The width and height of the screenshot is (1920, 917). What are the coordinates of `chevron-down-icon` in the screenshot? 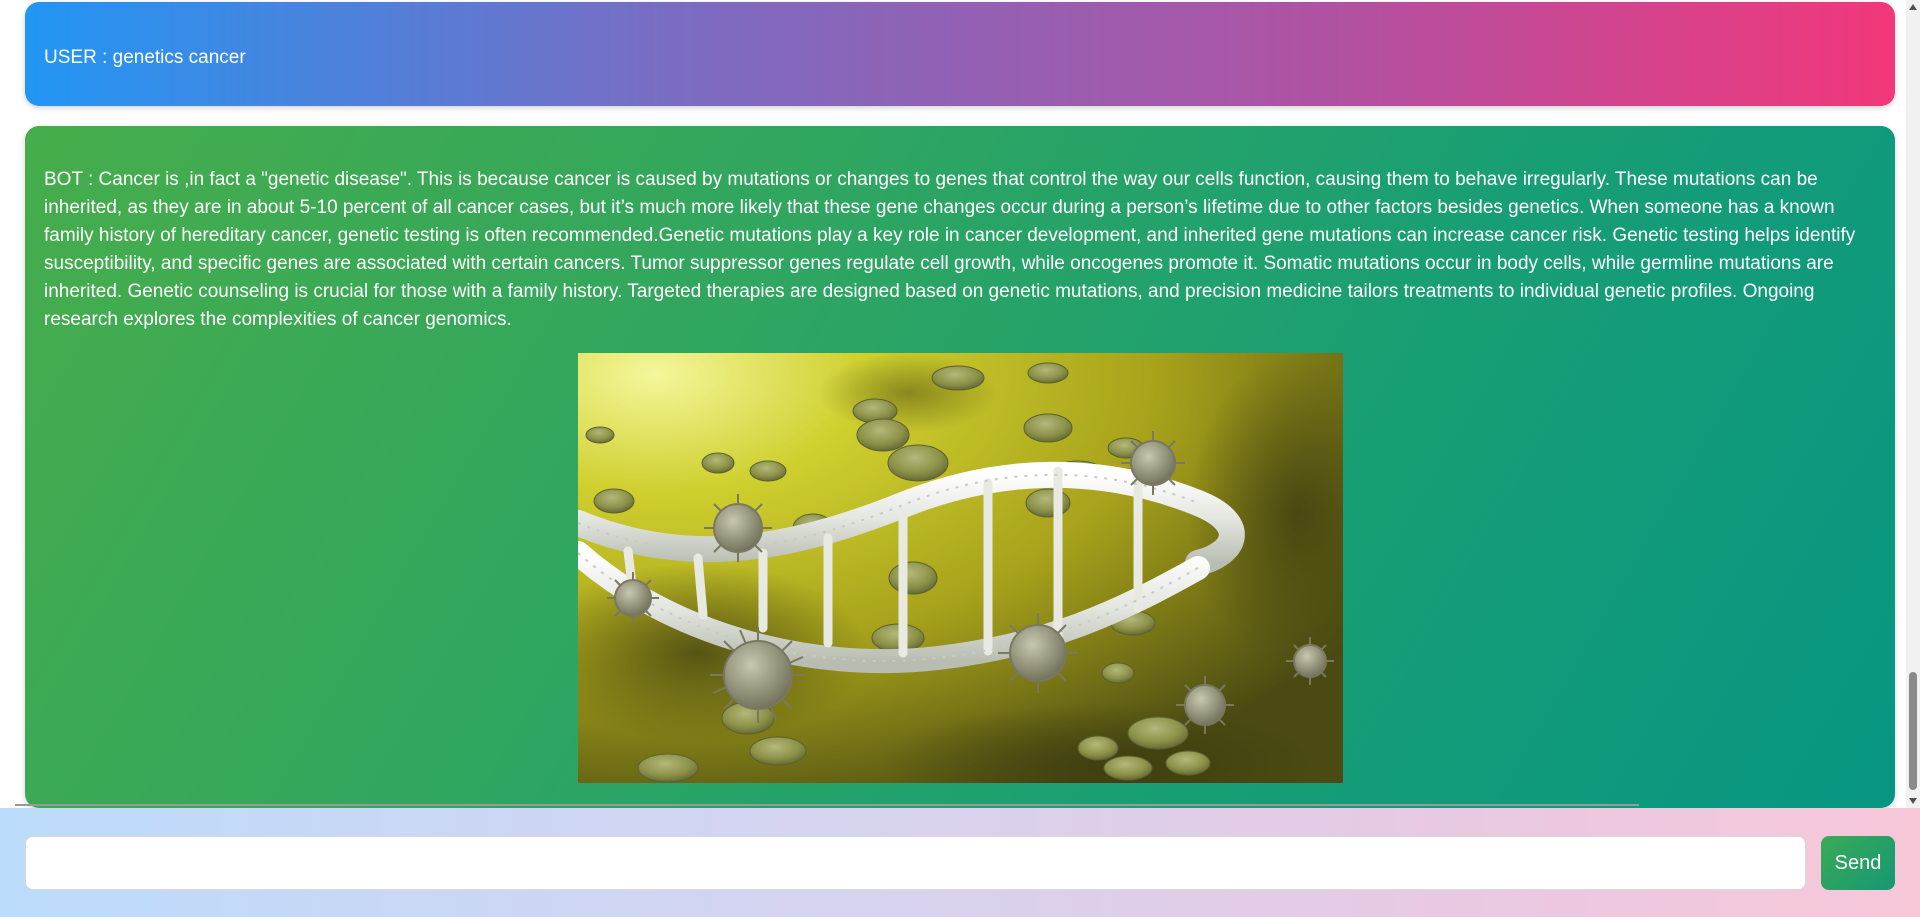 It's located at (1913, 801).